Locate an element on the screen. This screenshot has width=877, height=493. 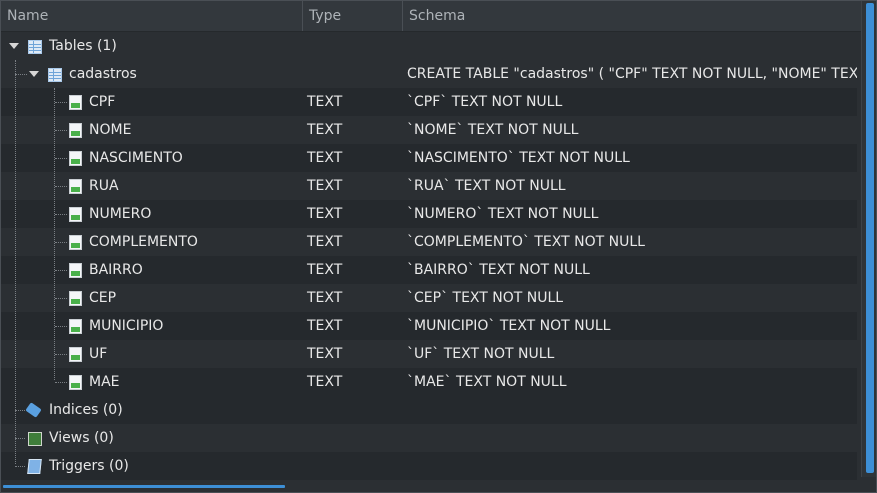
field-schema: `CPF` TEXT NOT NULL is located at coordinates (485, 102).